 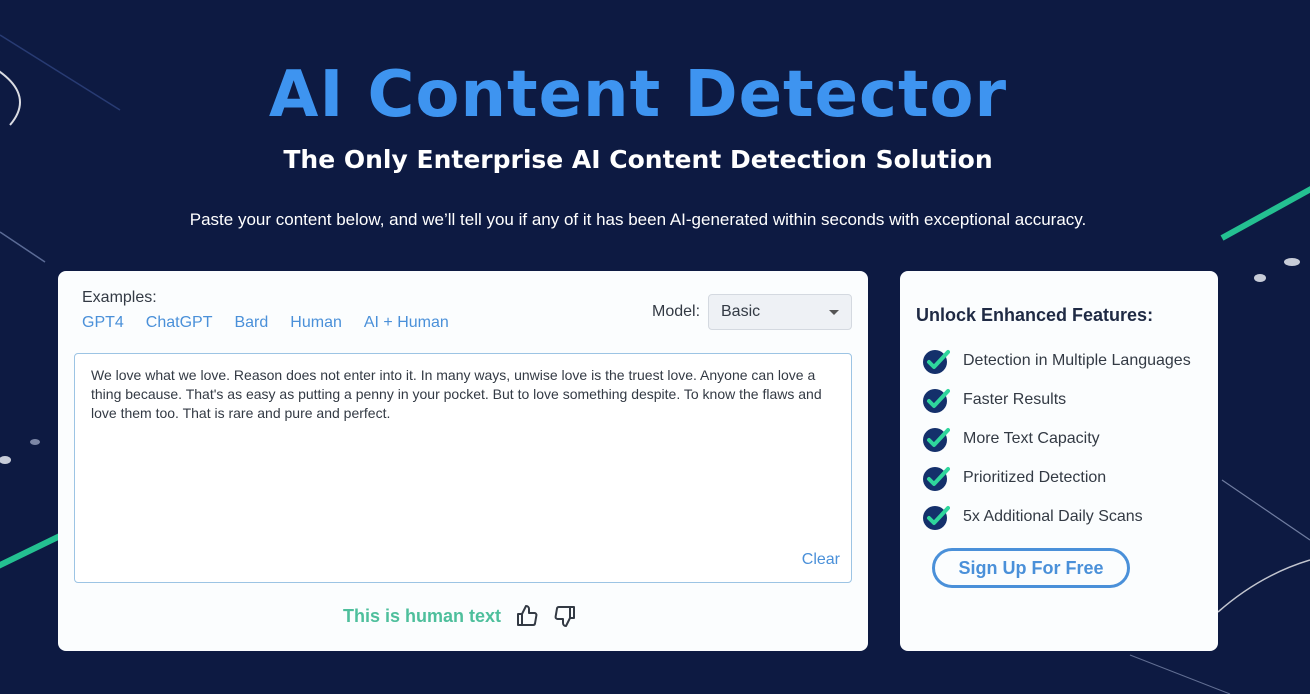 I want to click on result-row: This is human text, so click(x=460, y=616).